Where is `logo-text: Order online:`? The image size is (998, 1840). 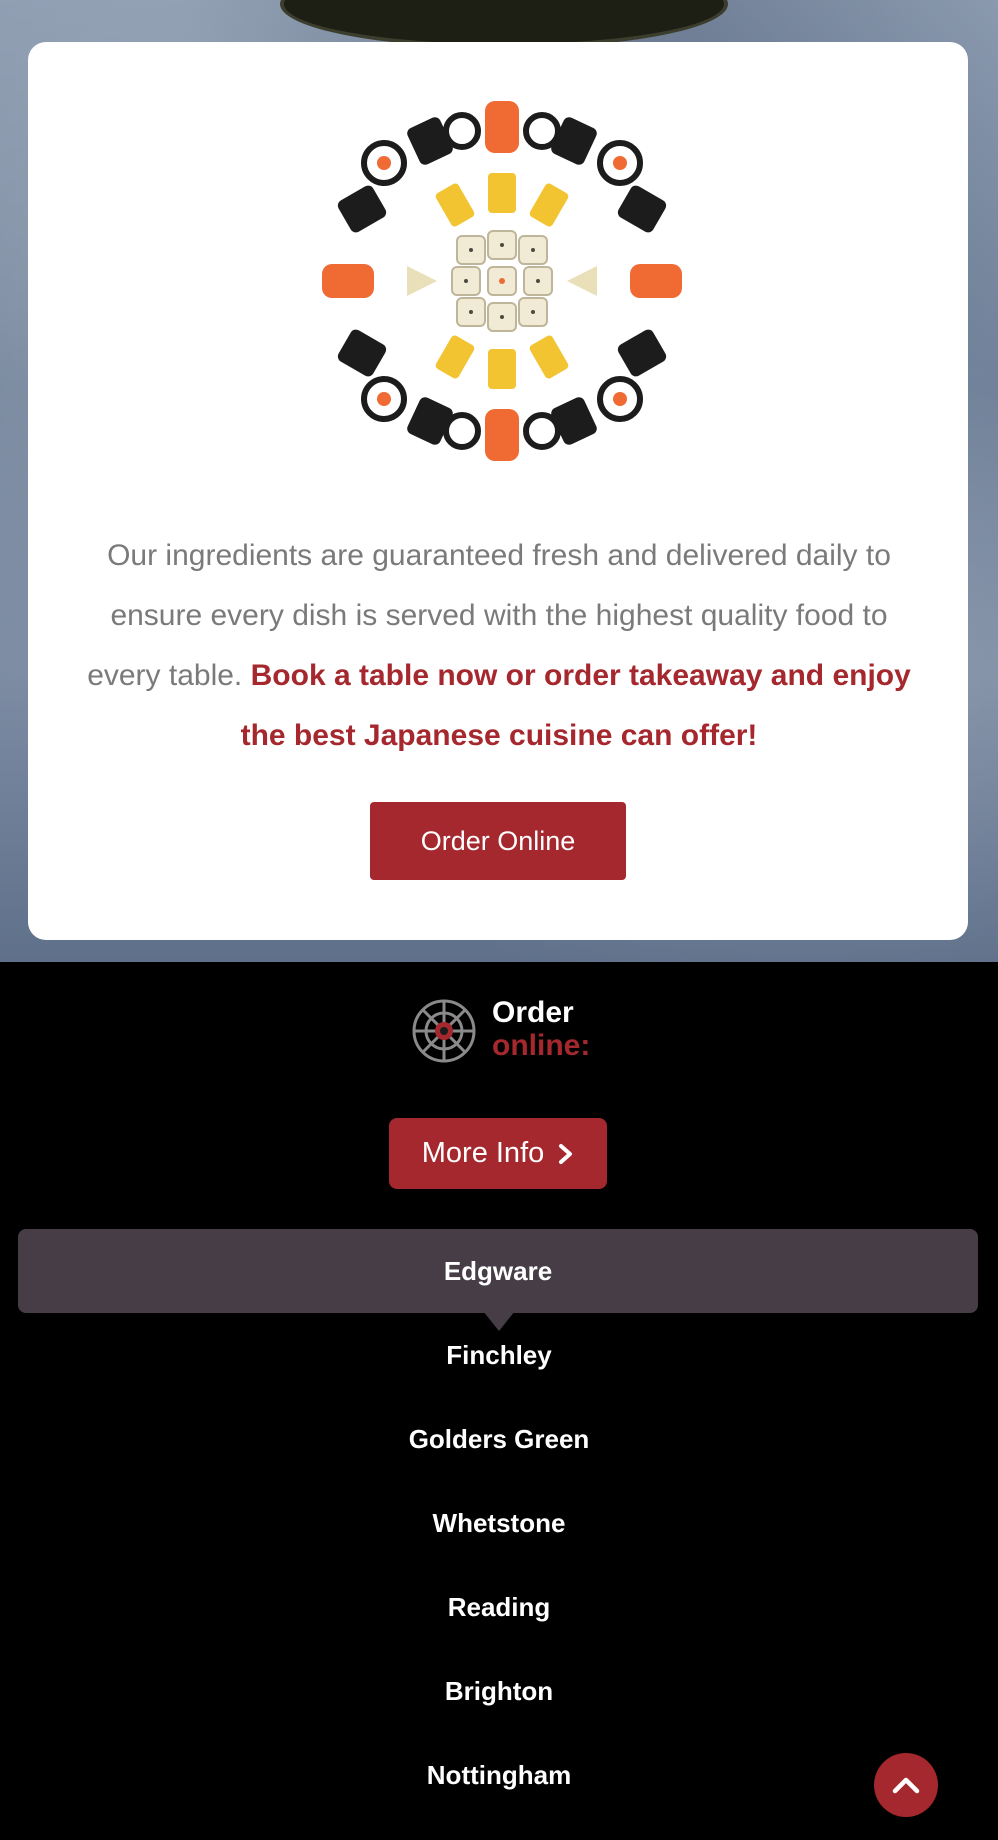
logo-text: Order online: is located at coordinates (541, 1029).